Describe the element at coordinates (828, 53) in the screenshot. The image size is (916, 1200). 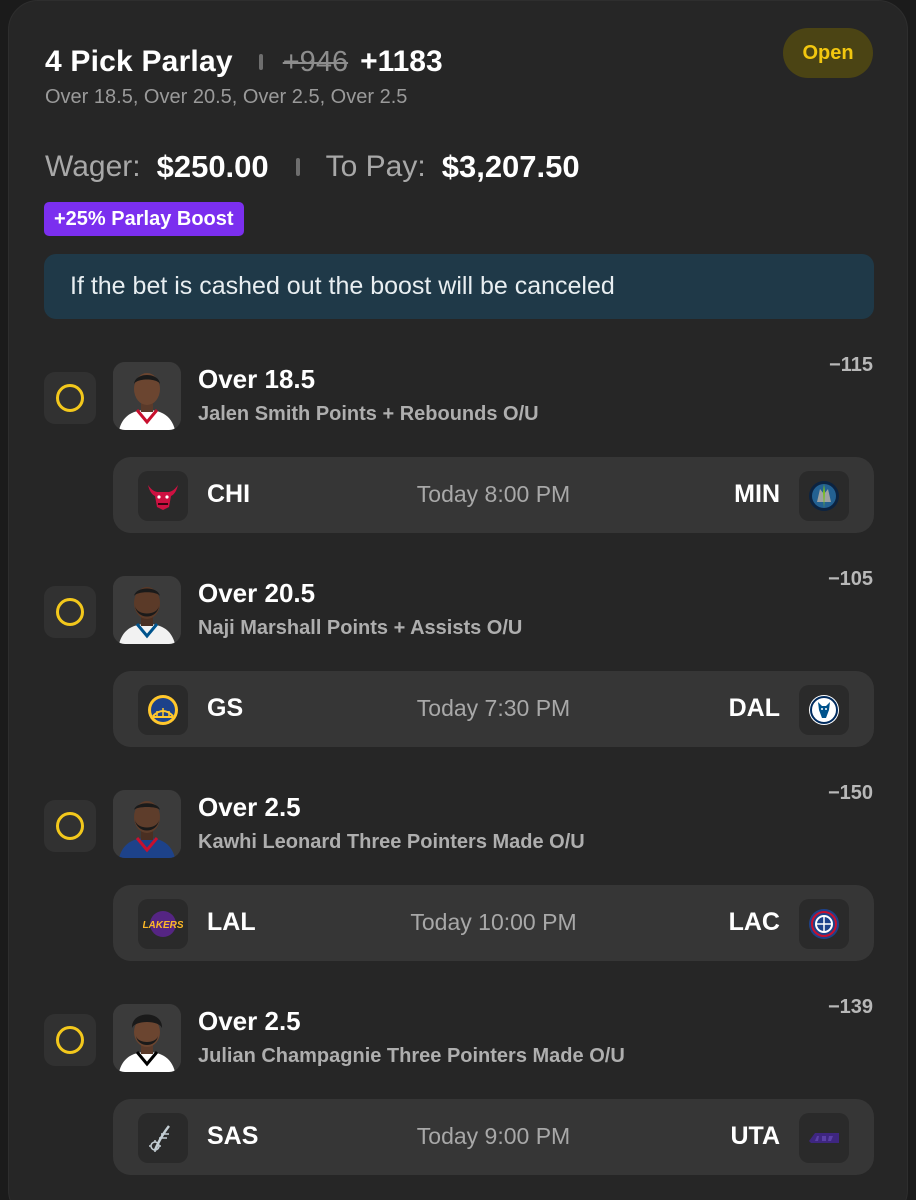
I see `status-badge: Open` at that location.